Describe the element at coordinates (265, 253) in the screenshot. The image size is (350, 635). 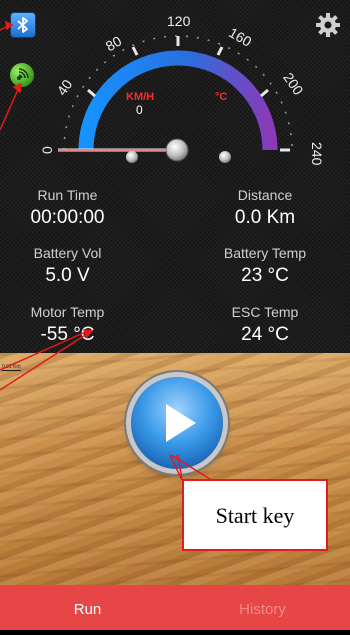
I see `battery-temp-label: Battery Temp` at that location.